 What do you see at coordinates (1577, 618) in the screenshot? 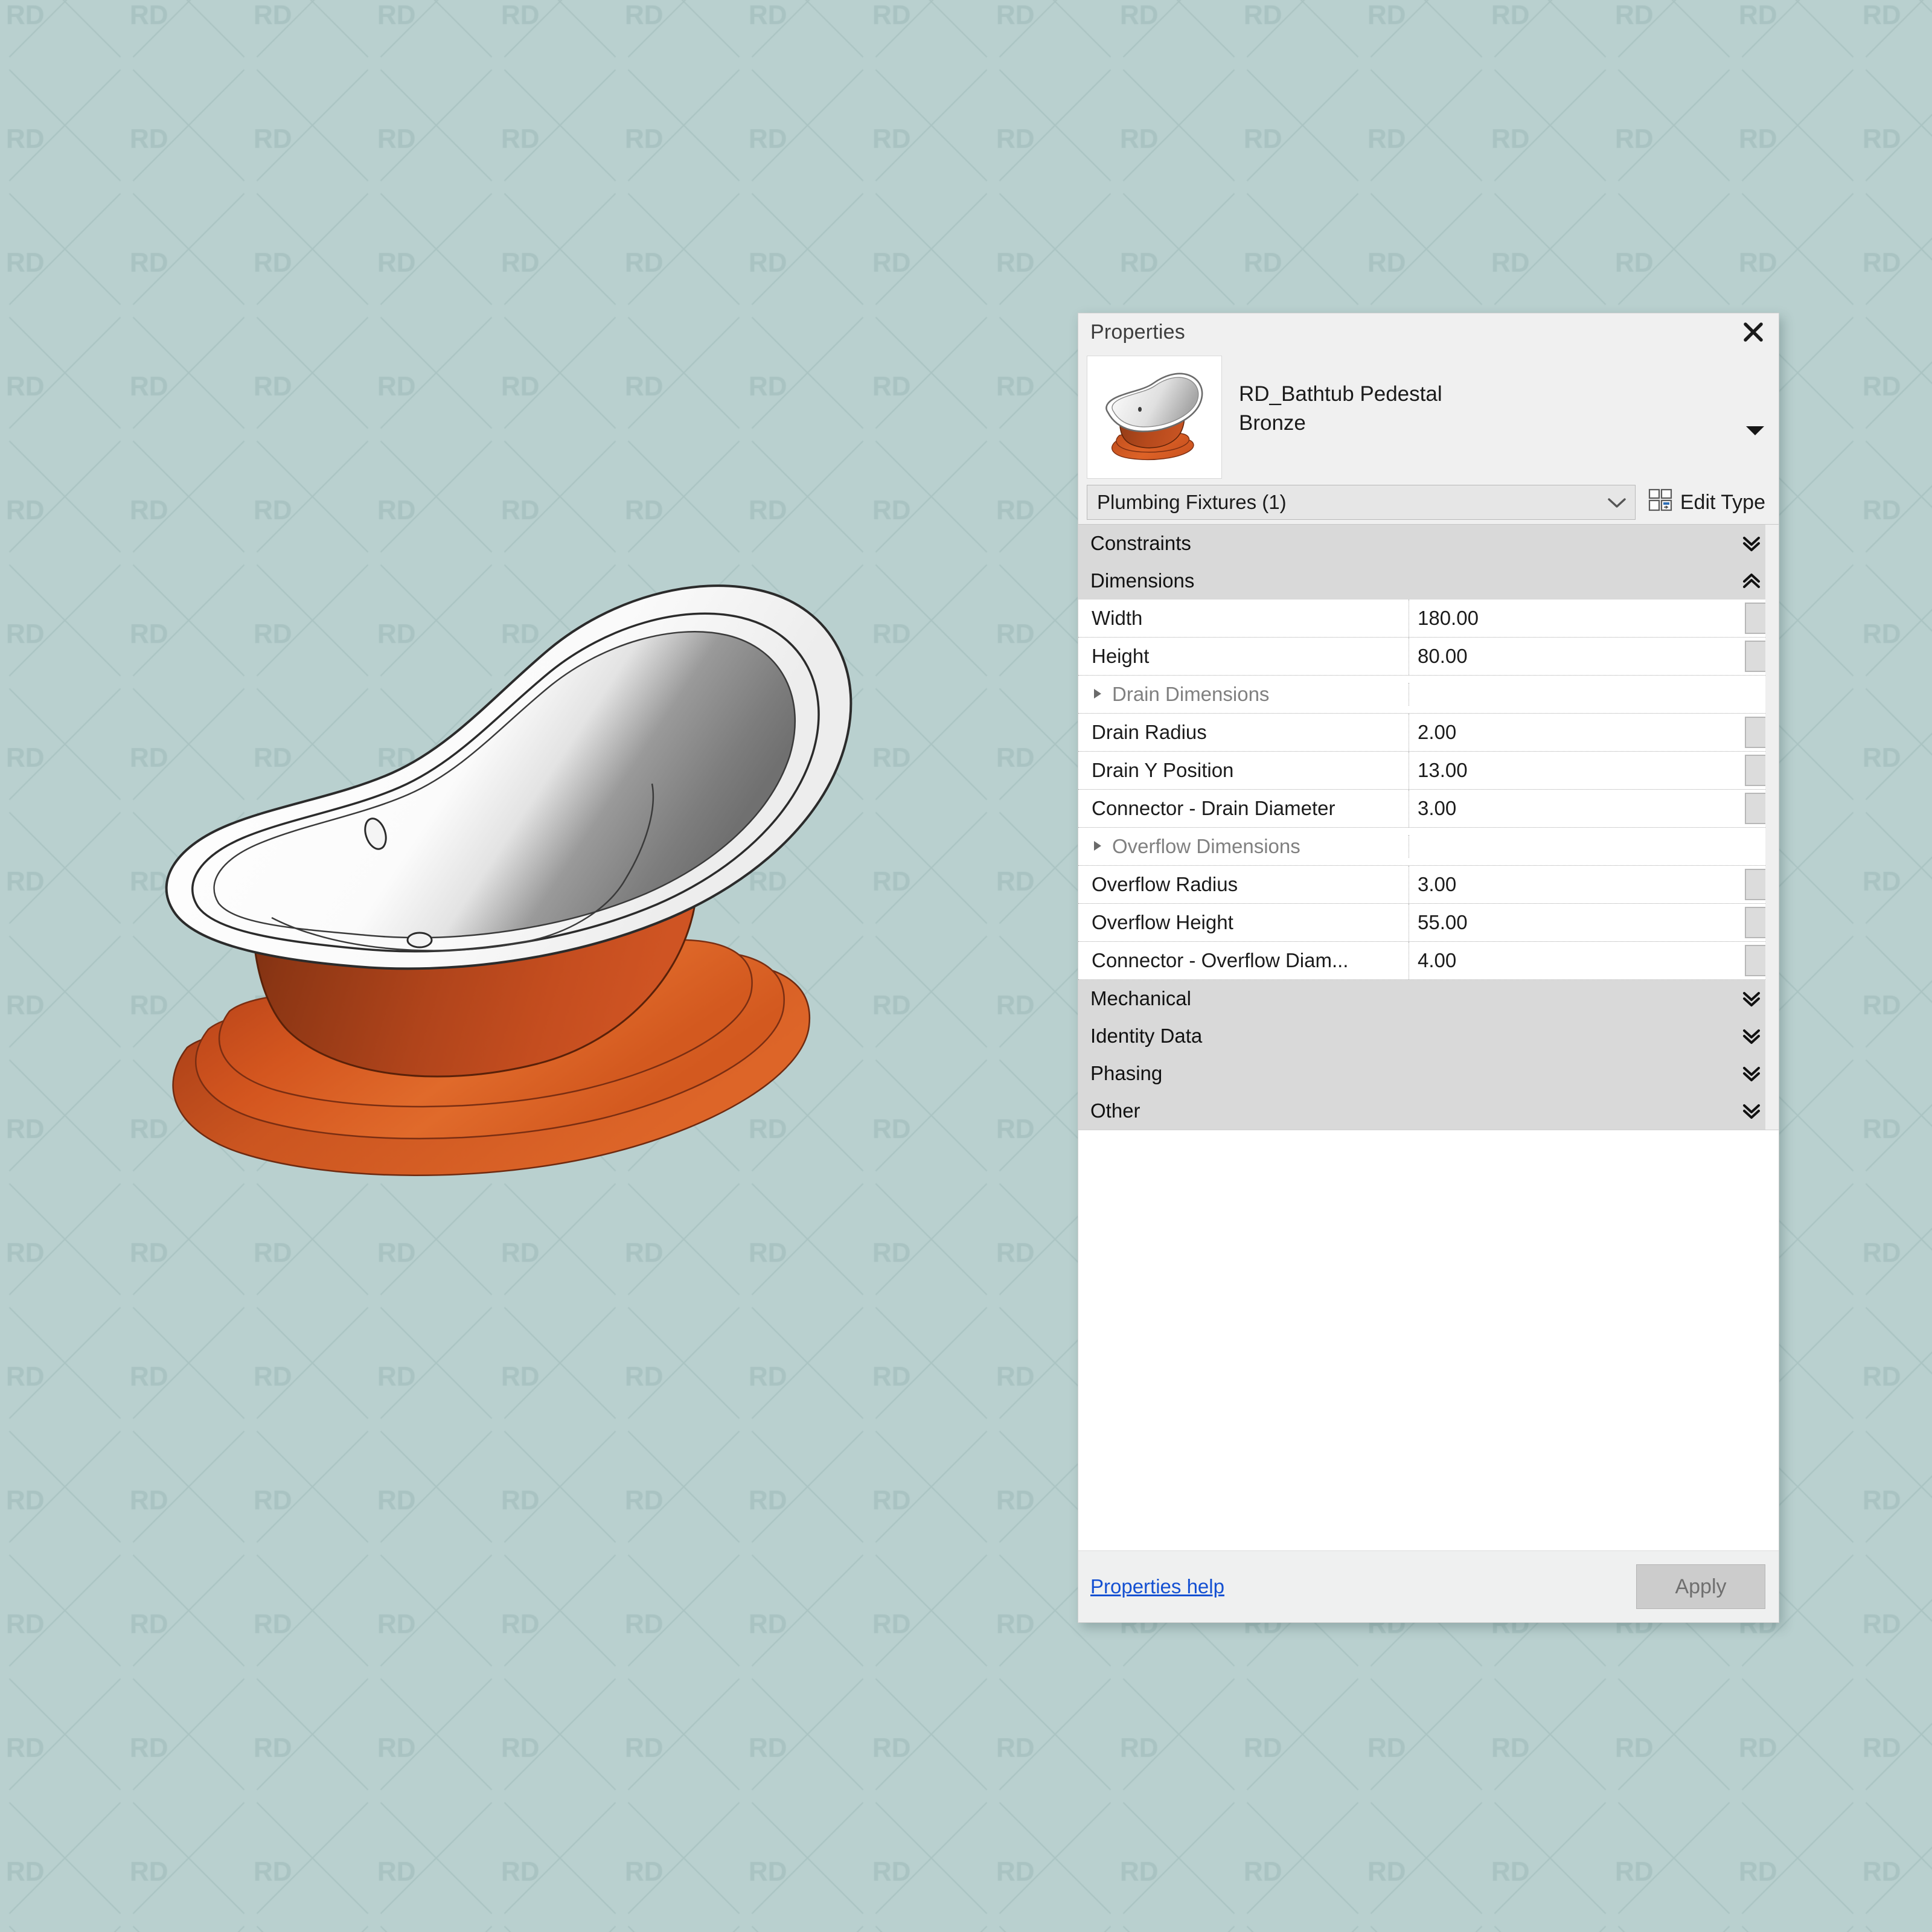
I see `parameter-value-input: 180.00` at bounding box center [1577, 618].